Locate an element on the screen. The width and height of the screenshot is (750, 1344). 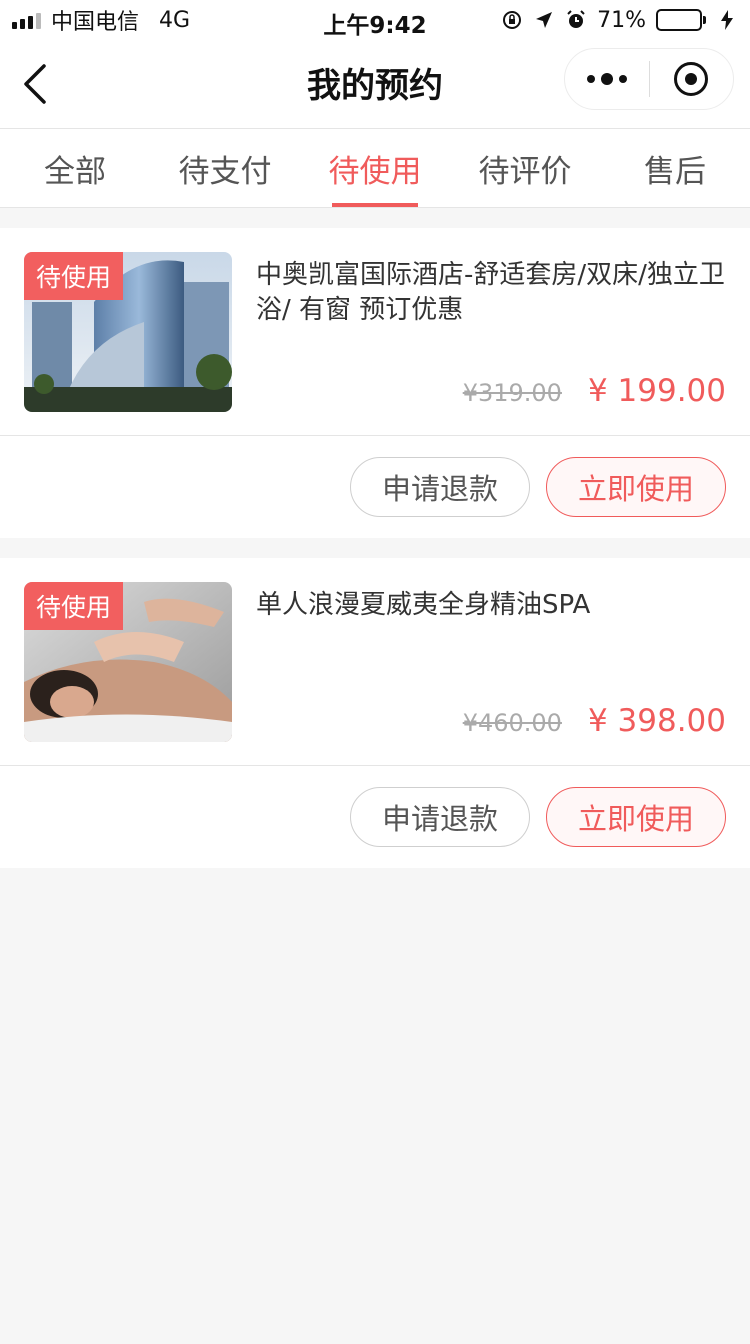
target-circle-icon is located at coordinates (691, 79).